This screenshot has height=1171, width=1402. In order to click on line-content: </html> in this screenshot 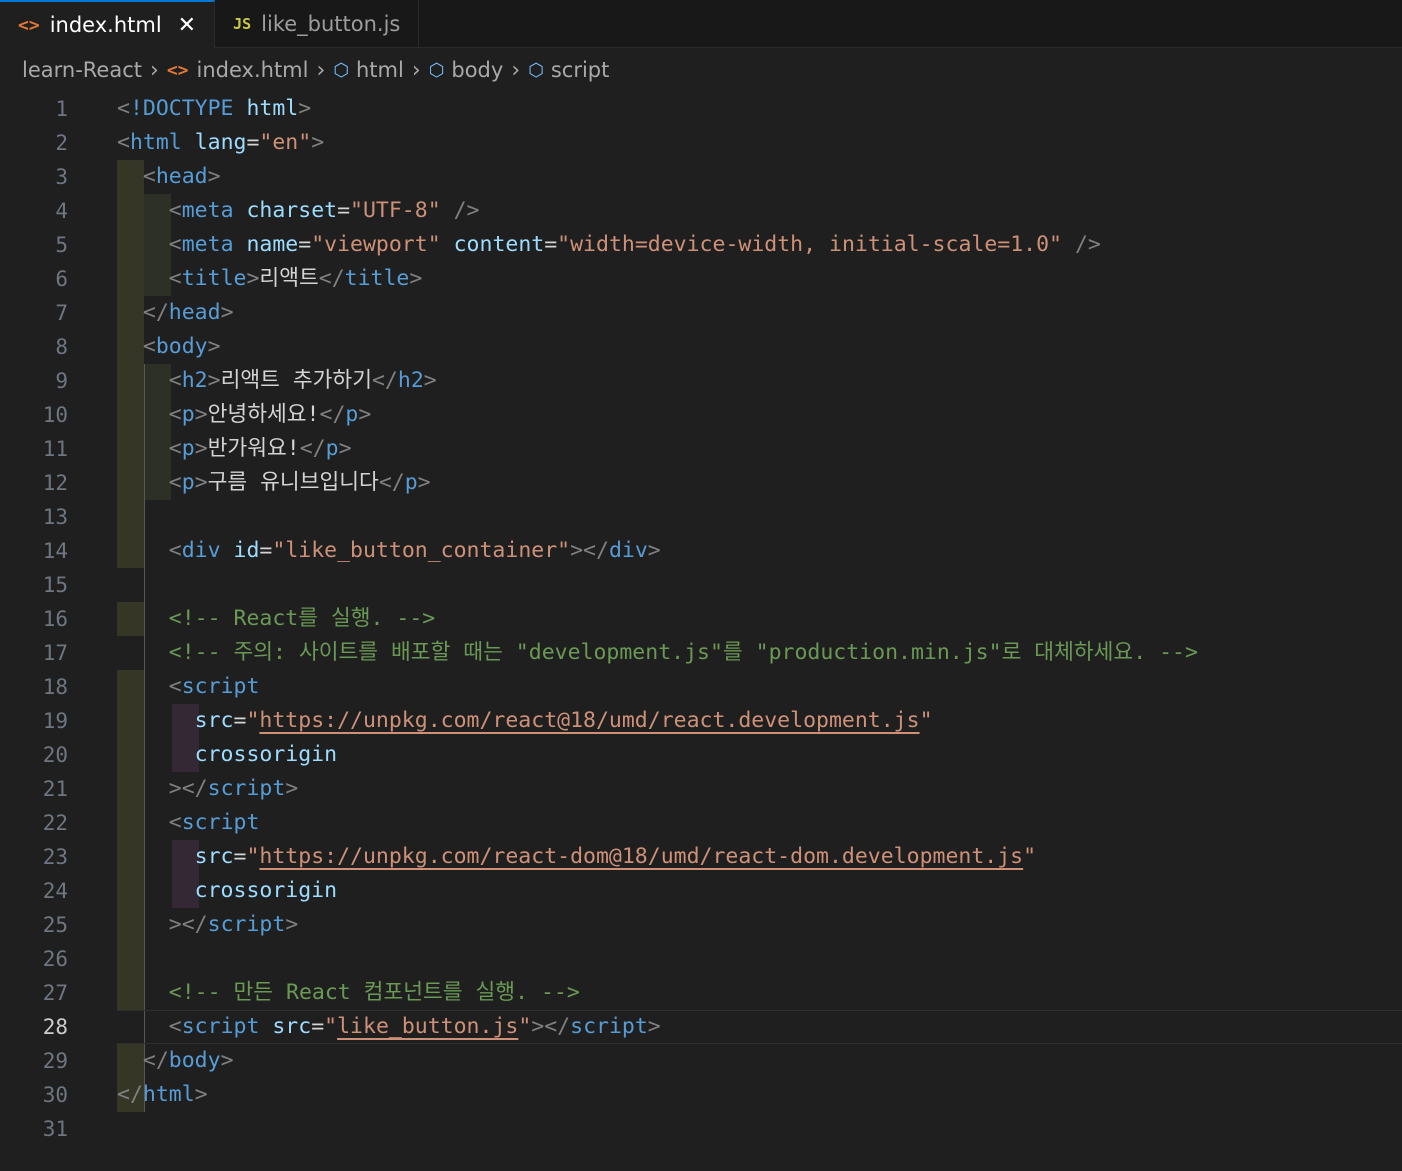, I will do `click(162, 1095)`.